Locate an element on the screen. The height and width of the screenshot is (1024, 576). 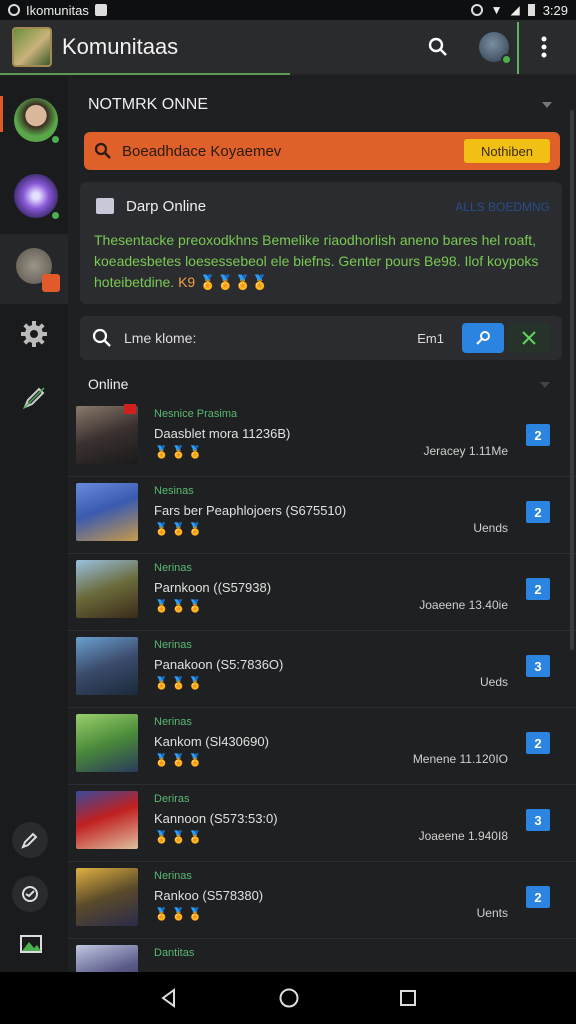
image-icon is located at coordinates (31, 944).